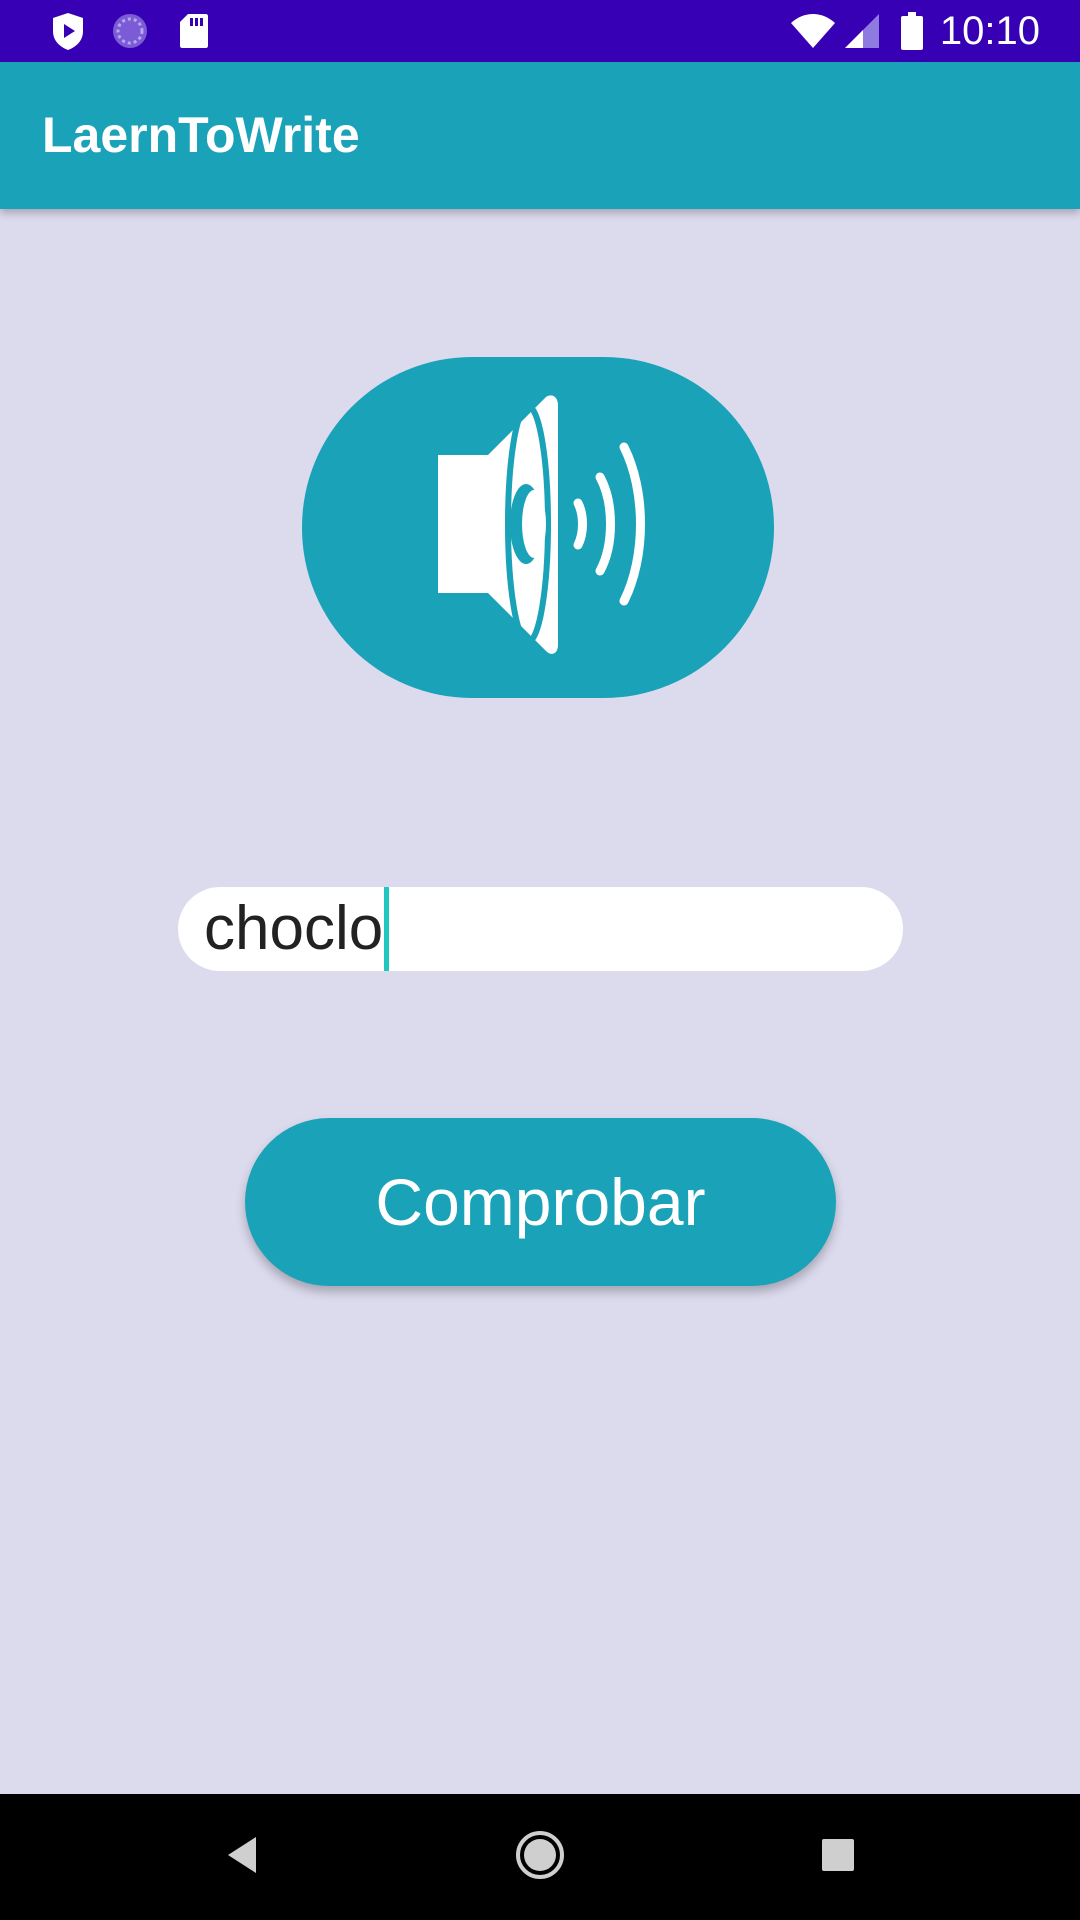 The width and height of the screenshot is (1080, 1920). What do you see at coordinates (130, 31) in the screenshot?
I see `sync-icon` at bounding box center [130, 31].